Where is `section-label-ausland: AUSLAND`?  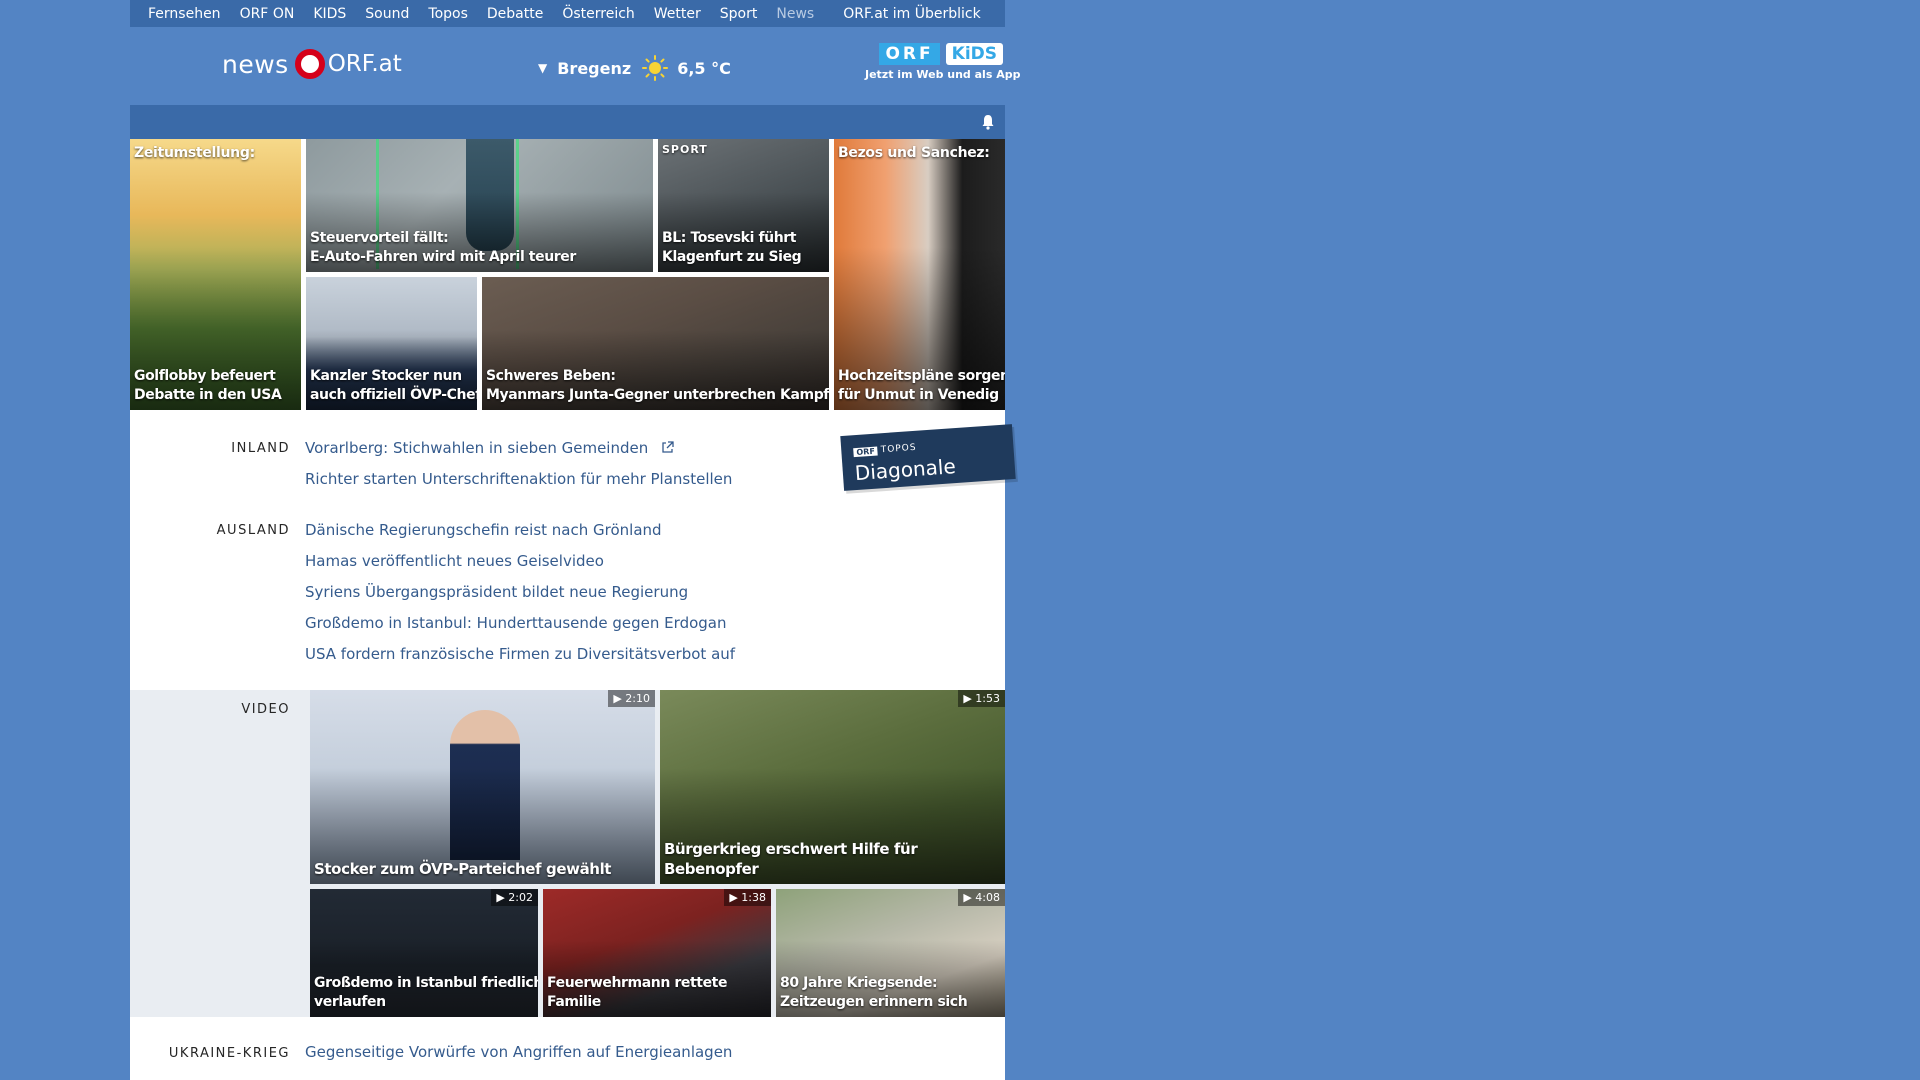
section-label-ausland: AUSLAND is located at coordinates (253, 530).